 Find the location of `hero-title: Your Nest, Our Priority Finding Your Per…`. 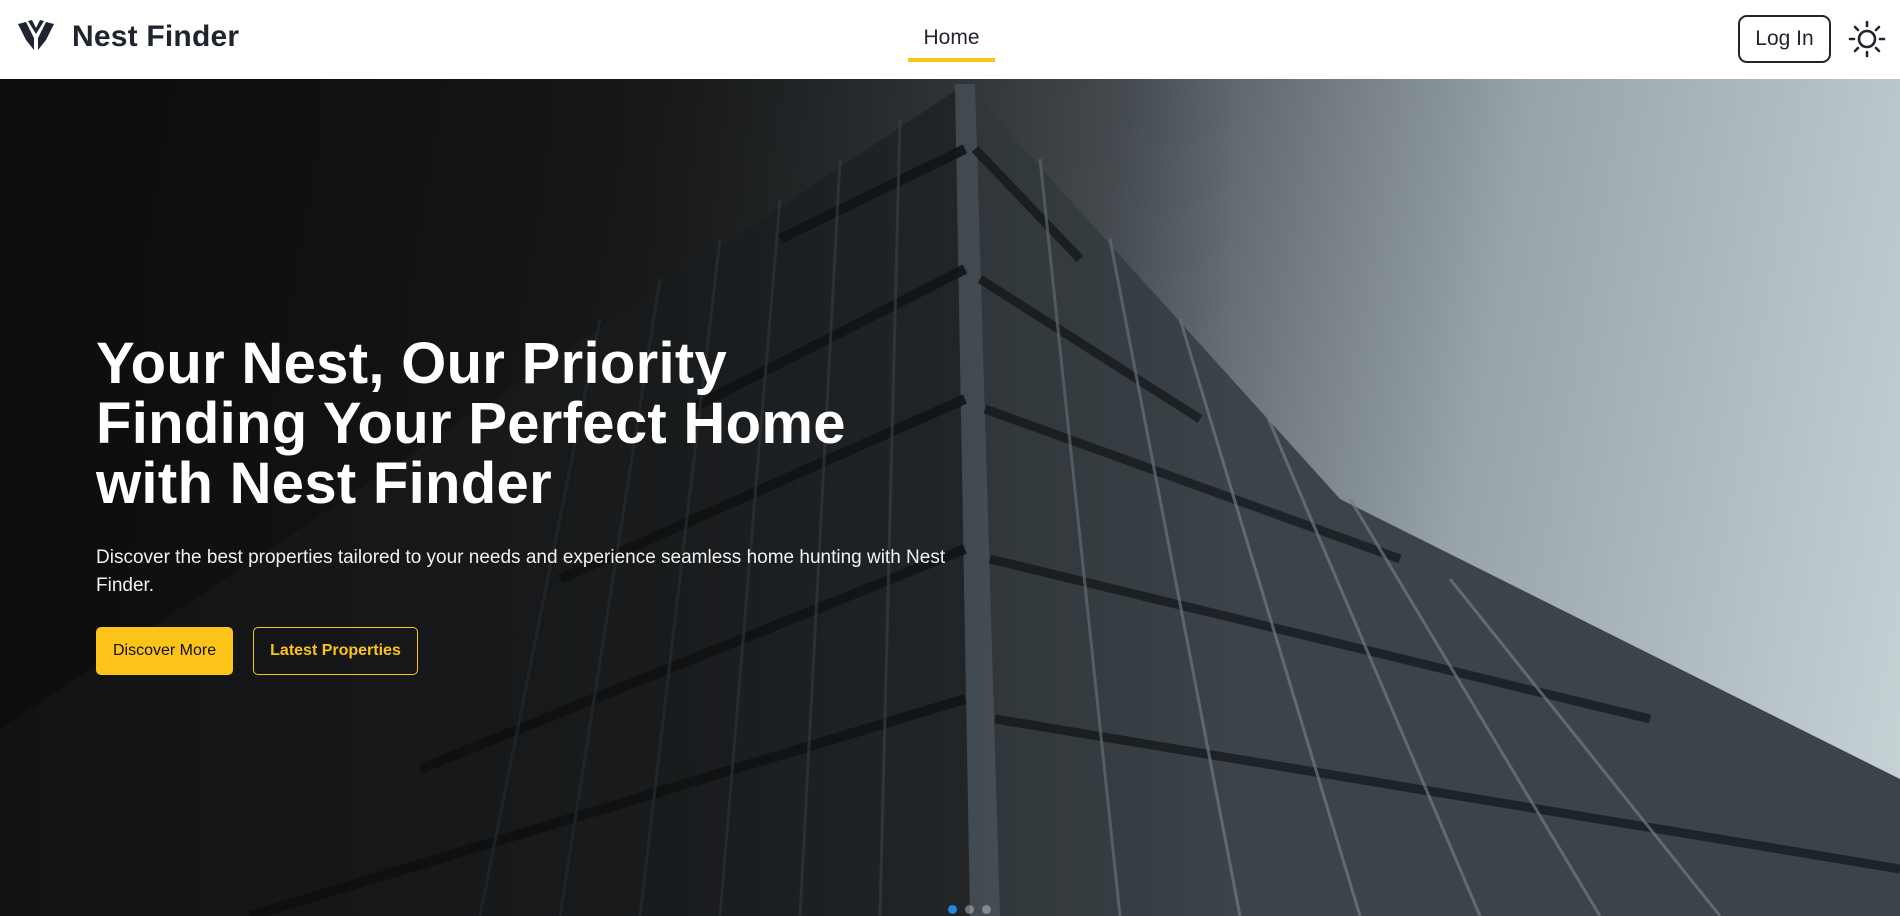

hero-title: Your Nest, Our Priority Finding Your Per… is located at coordinates (536, 424).